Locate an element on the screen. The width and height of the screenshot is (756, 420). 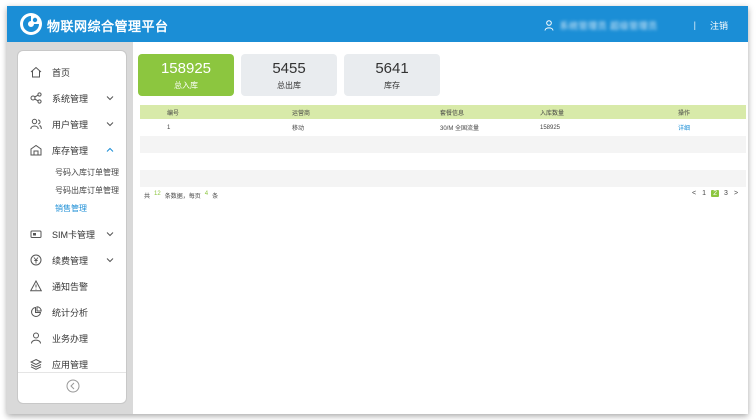
inventory-submenu: 号码入库订单管理 号码出库订单管理 销售管理 is located at coordinates (72, 190).